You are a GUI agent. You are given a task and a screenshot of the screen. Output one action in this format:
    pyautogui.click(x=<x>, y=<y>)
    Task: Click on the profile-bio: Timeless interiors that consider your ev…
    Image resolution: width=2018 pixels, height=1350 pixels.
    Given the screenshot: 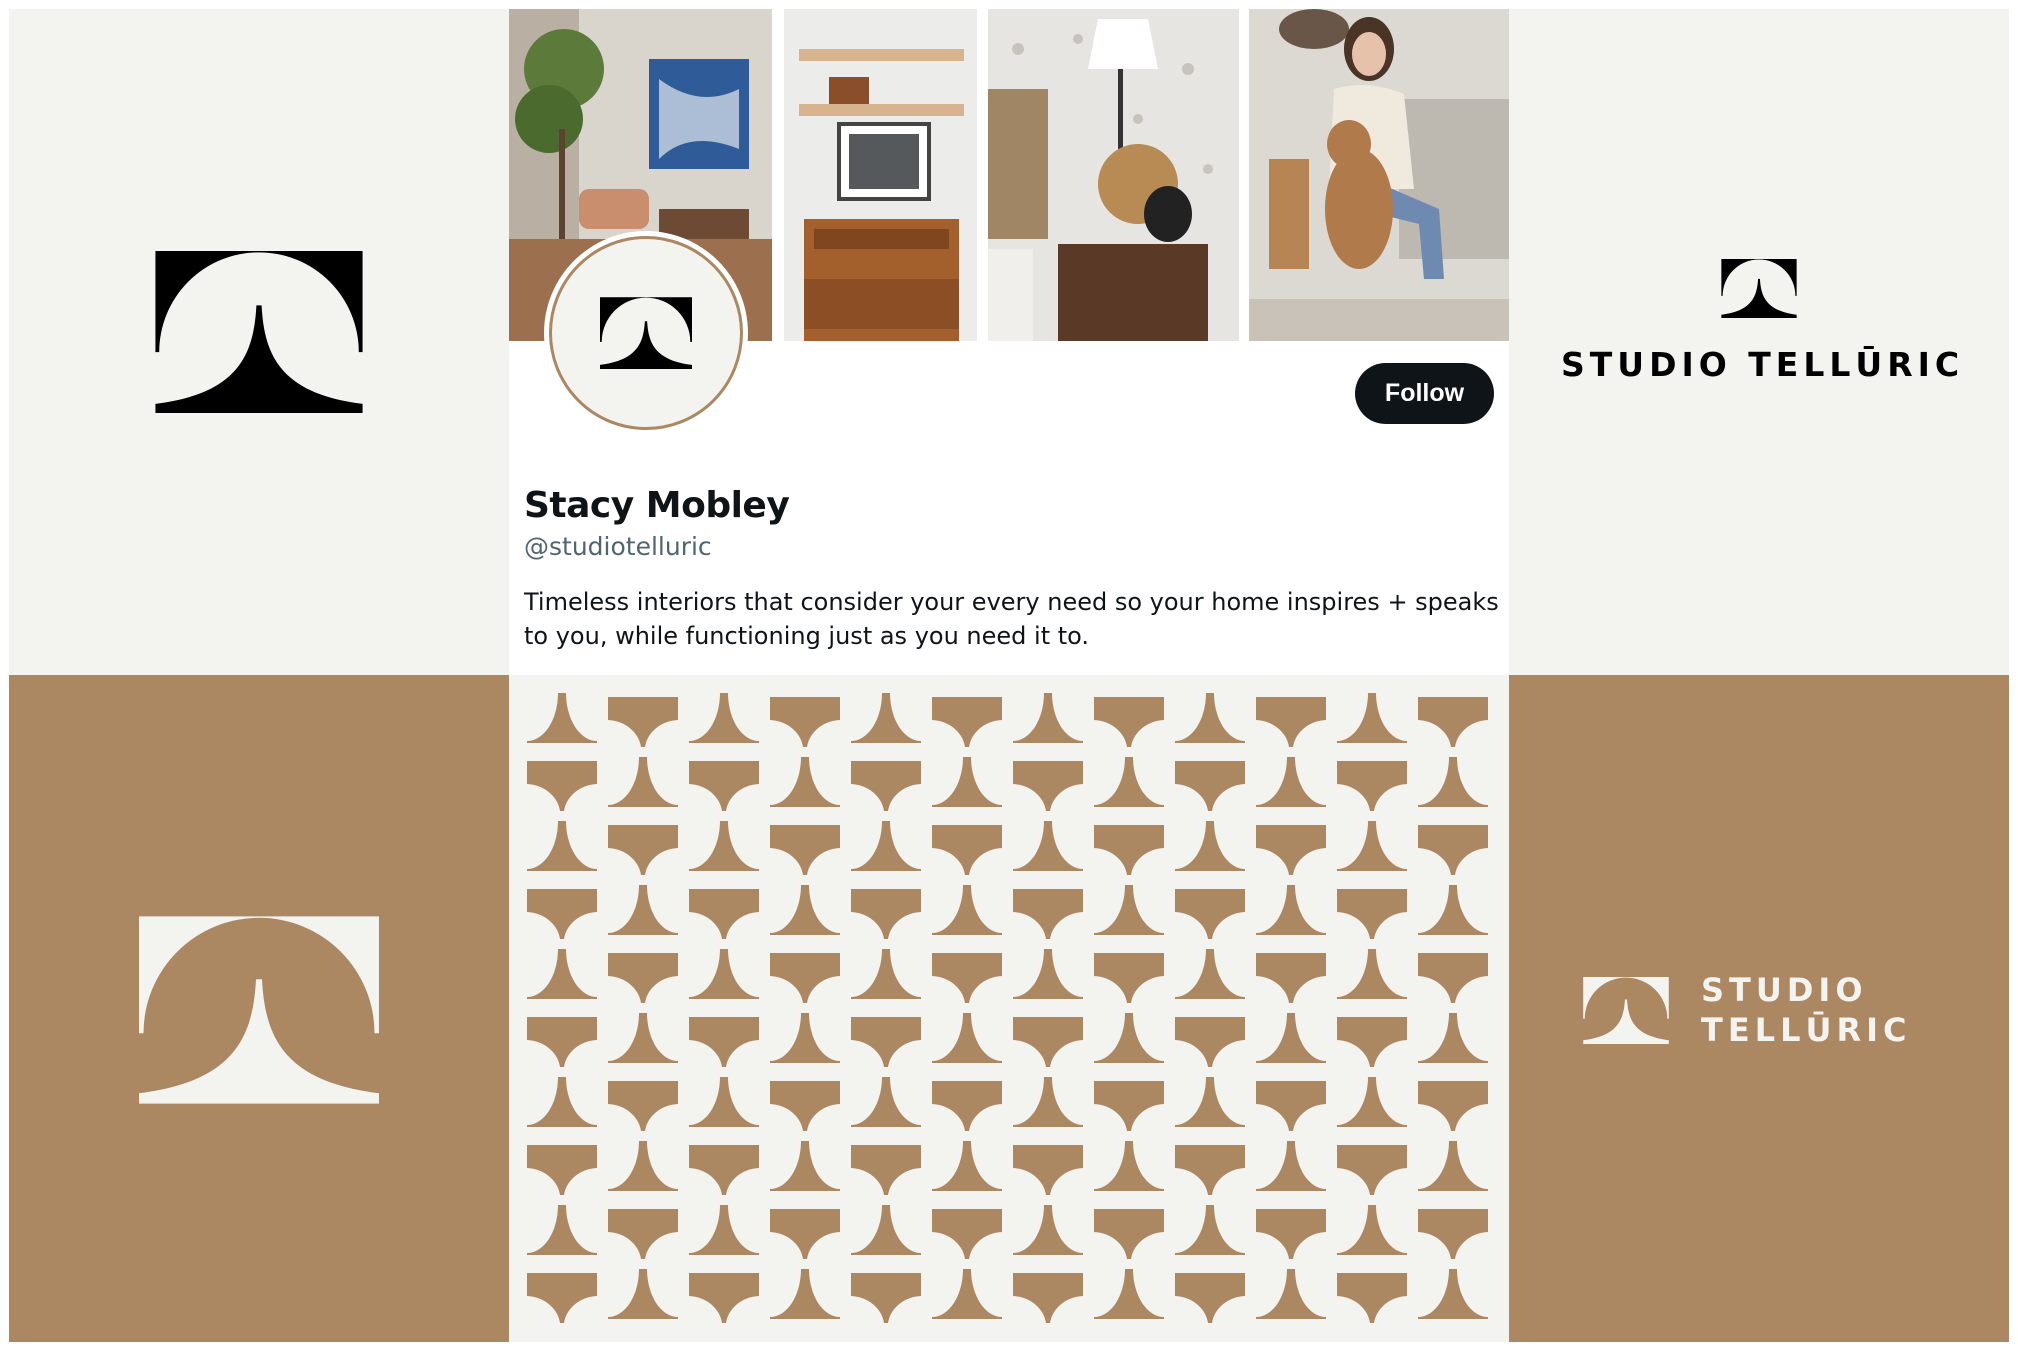 What is the action you would take?
    pyautogui.click(x=1011, y=619)
    